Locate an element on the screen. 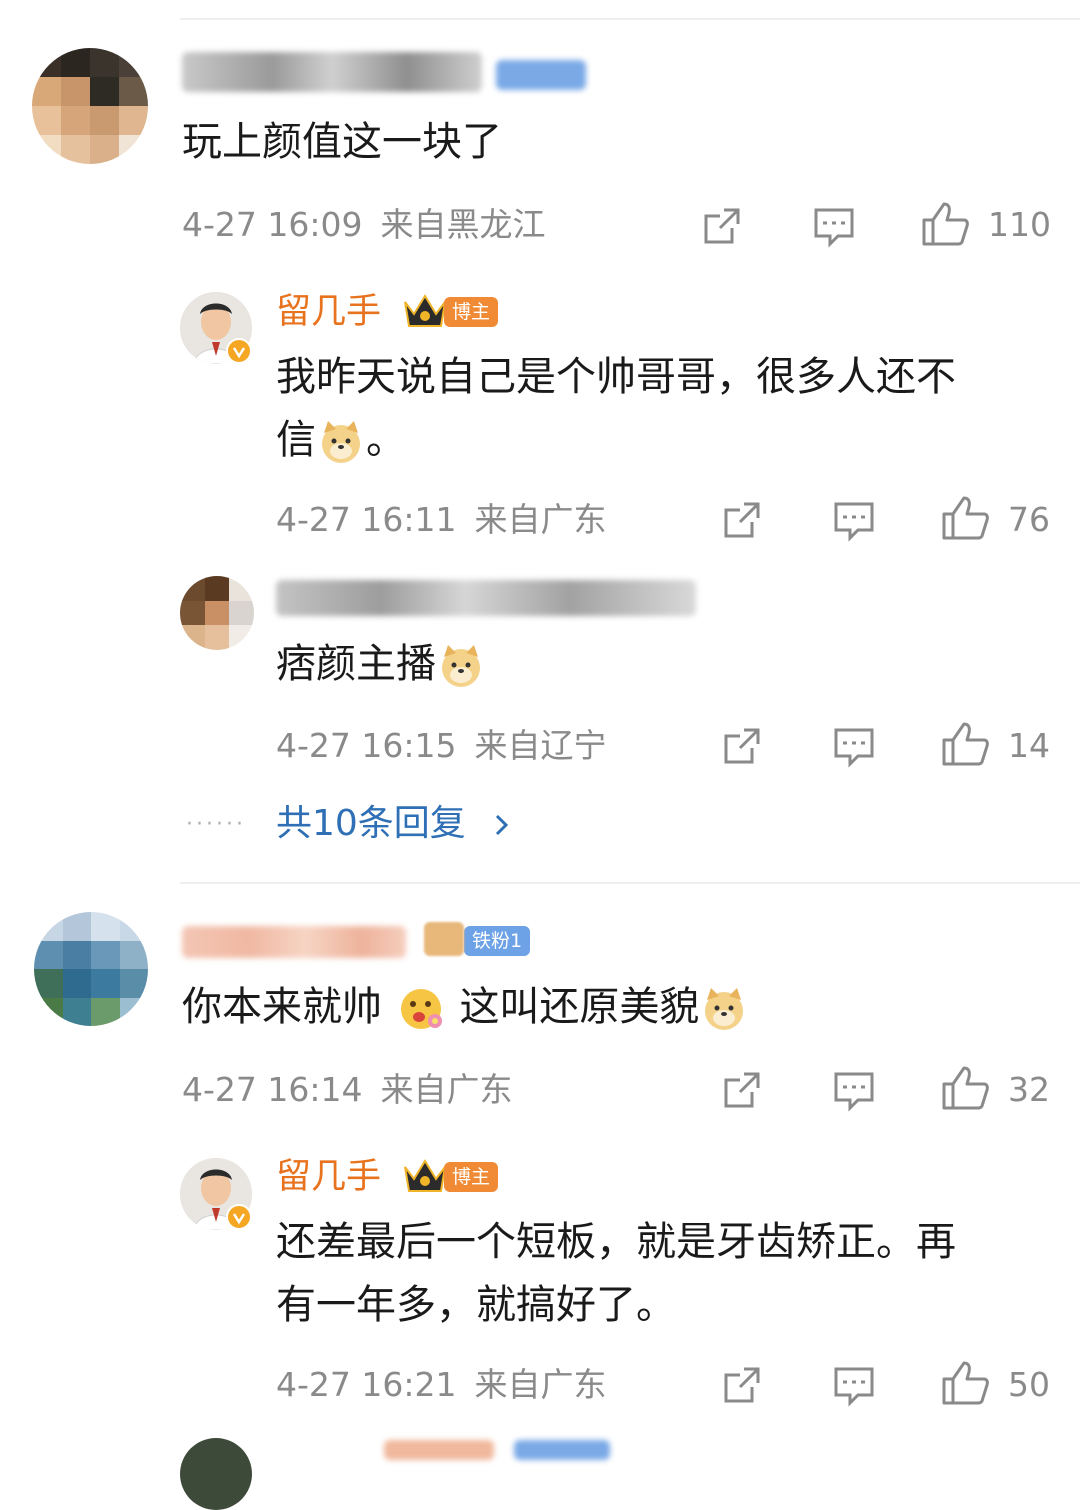 The width and height of the screenshot is (1080, 1510). comment-meta: 4-27 16:09 来自黑龙江 is located at coordinates (364, 224).